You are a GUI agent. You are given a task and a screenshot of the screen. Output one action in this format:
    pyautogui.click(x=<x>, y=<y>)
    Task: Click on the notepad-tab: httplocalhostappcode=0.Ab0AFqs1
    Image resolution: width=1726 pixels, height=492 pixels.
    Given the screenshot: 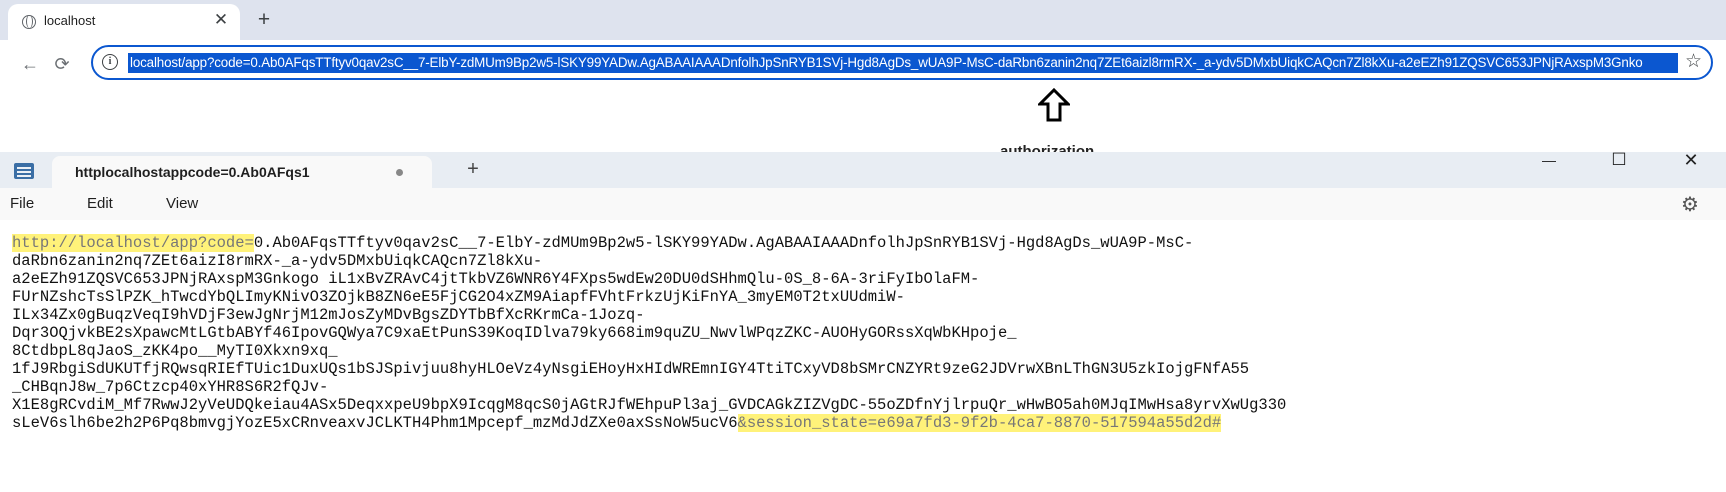 What is the action you would take?
    pyautogui.click(x=242, y=172)
    